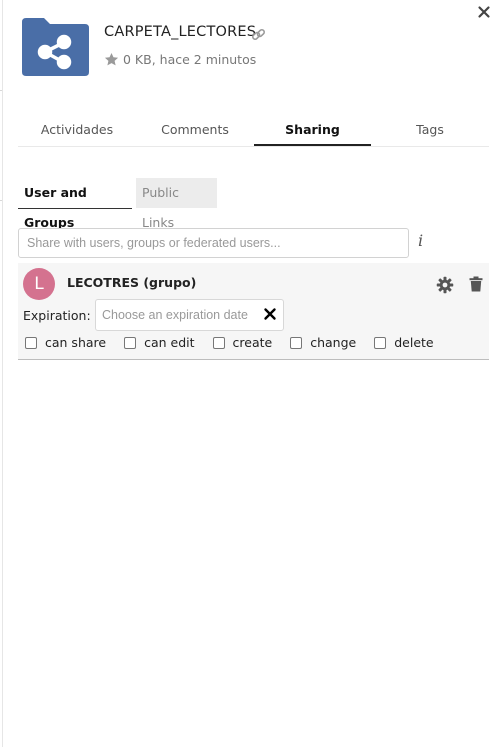 This screenshot has height=747, width=504. I want to click on perm-delete: delete, so click(404, 342).